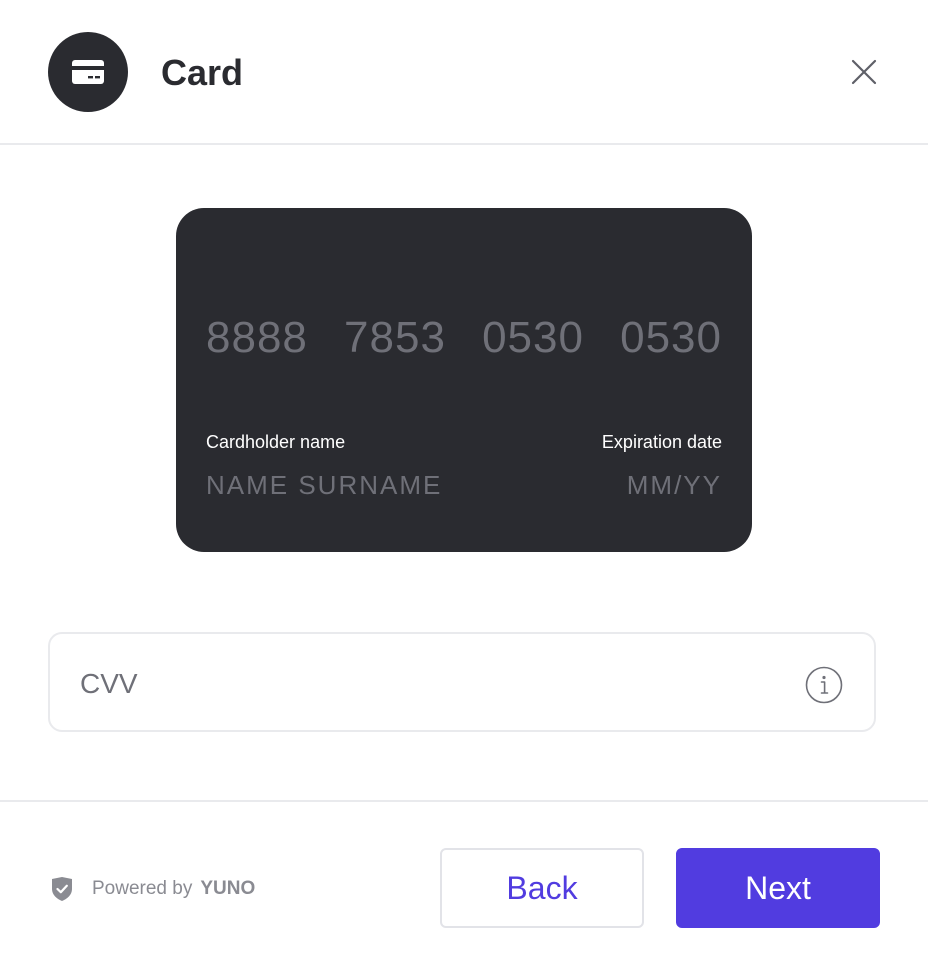 Image resolution: width=928 pixels, height=976 pixels. I want to click on back-button: Back, so click(542, 888).